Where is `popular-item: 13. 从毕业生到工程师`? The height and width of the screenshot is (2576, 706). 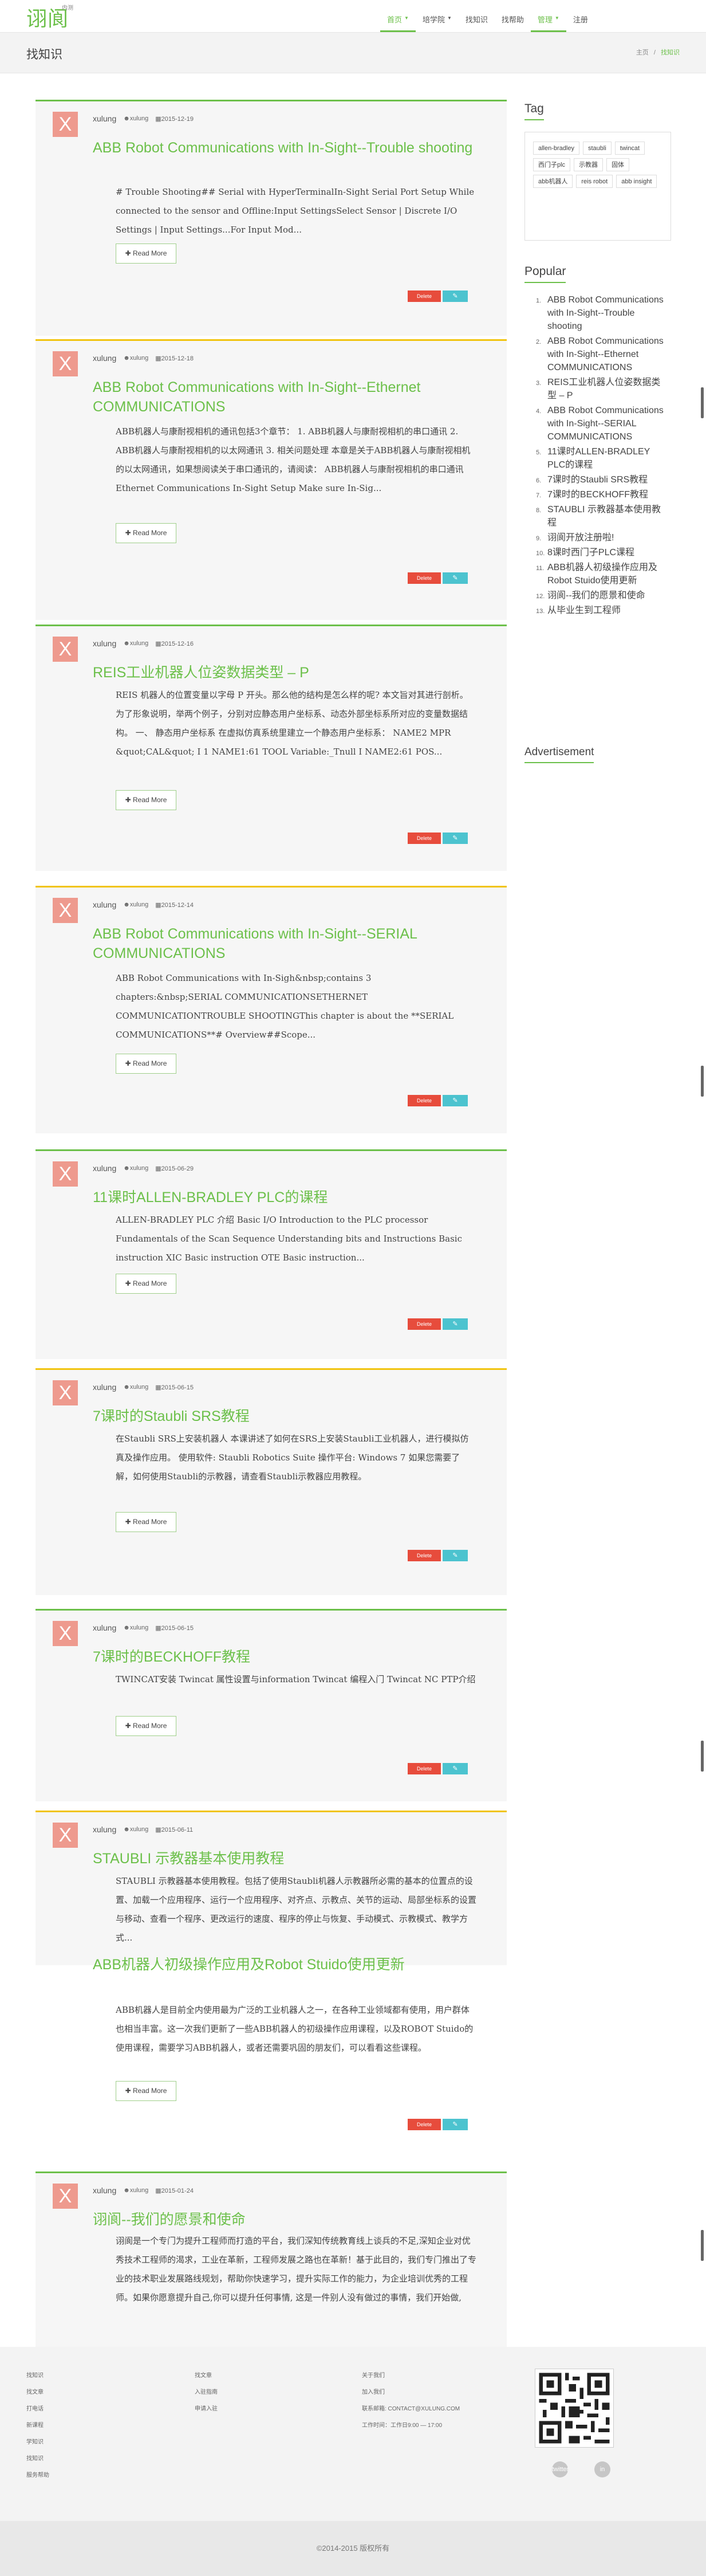
popular-item: 13. 从毕业生到工程师 is located at coordinates (602, 611).